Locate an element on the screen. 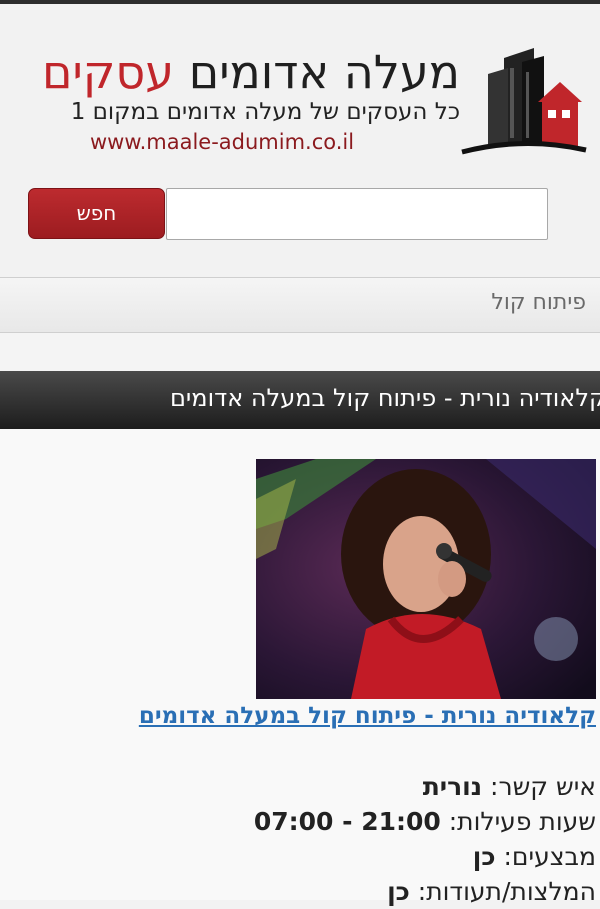  detail-label: שעות פעילות: is located at coordinates (522, 821).